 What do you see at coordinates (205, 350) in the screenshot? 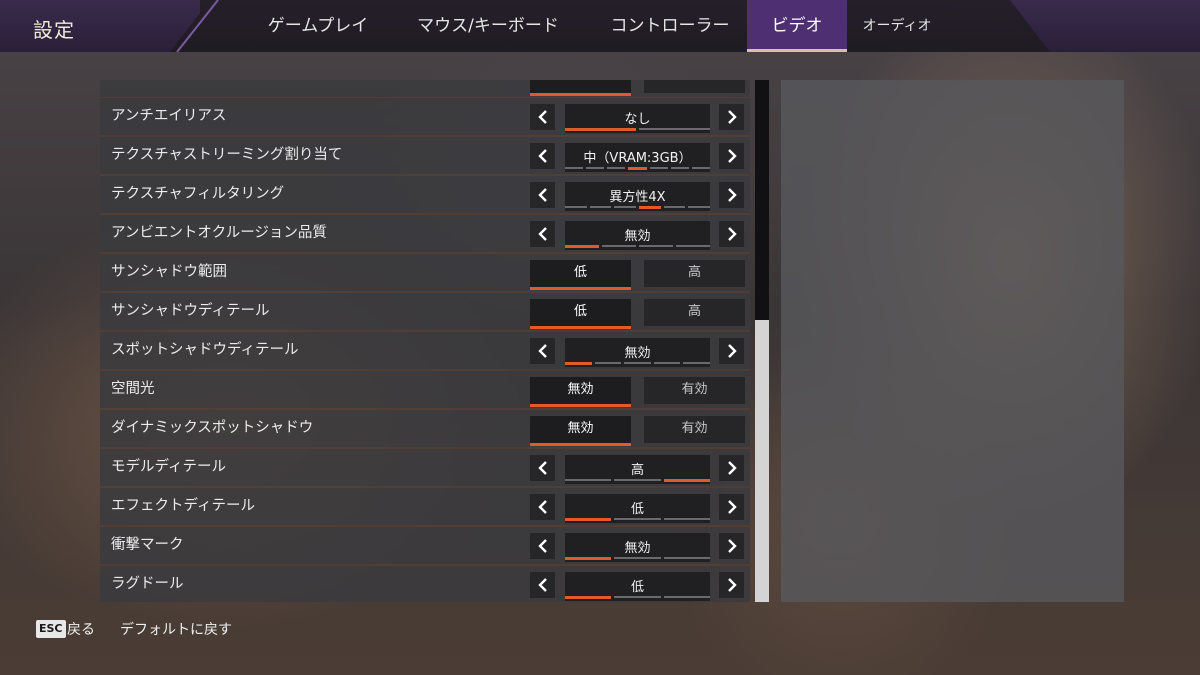
I see `setting-label: スポットシャドウディテール` at bounding box center [205, 350].